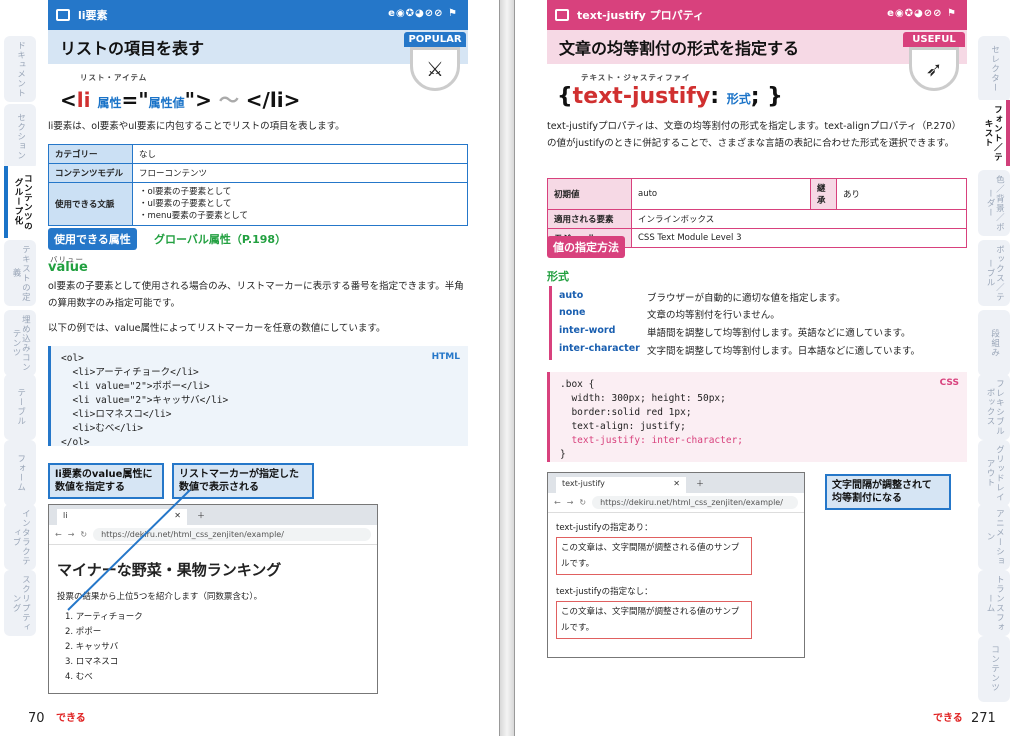  Describe the element at coordinates (994, 669) in the screenshot. I see `tab-content: コンテンツ` at that location.